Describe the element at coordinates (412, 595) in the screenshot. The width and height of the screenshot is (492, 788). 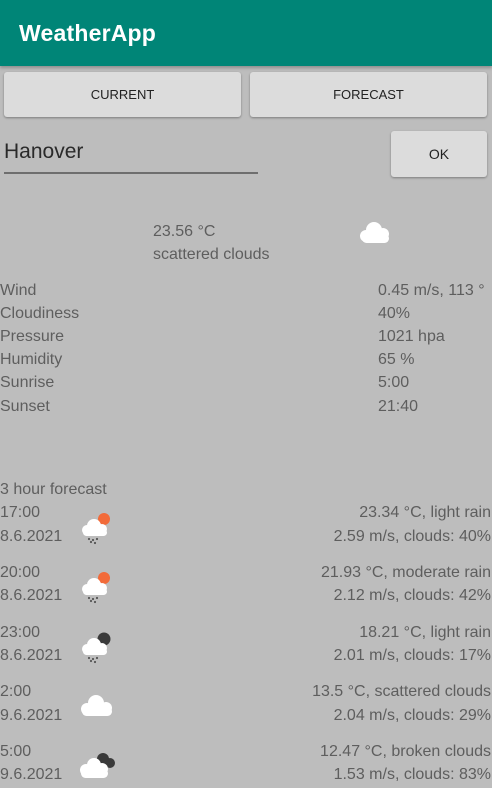
I see `forecast-wind-clouds: 2.12 m/s, clouds: 42%` at that location.